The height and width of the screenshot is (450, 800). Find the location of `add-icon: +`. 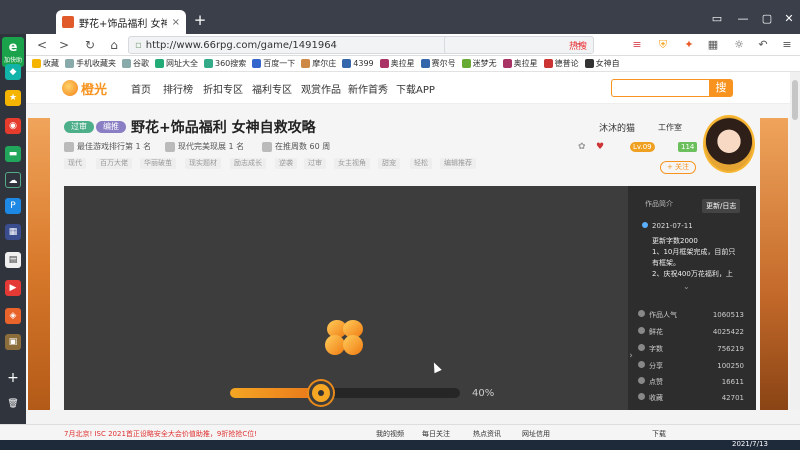

add-icon: + is located at coordinates (13, 378).